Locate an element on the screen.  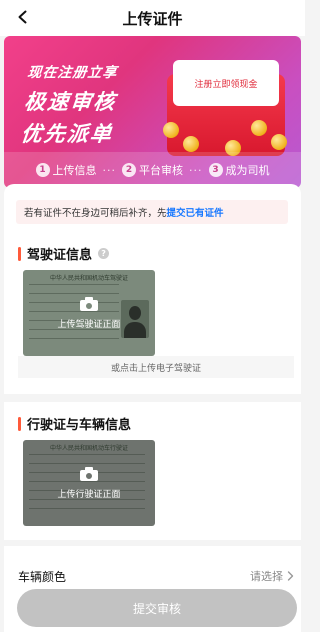
step-become-driver: 3 成为司机 is located at coordinates (239, 170).